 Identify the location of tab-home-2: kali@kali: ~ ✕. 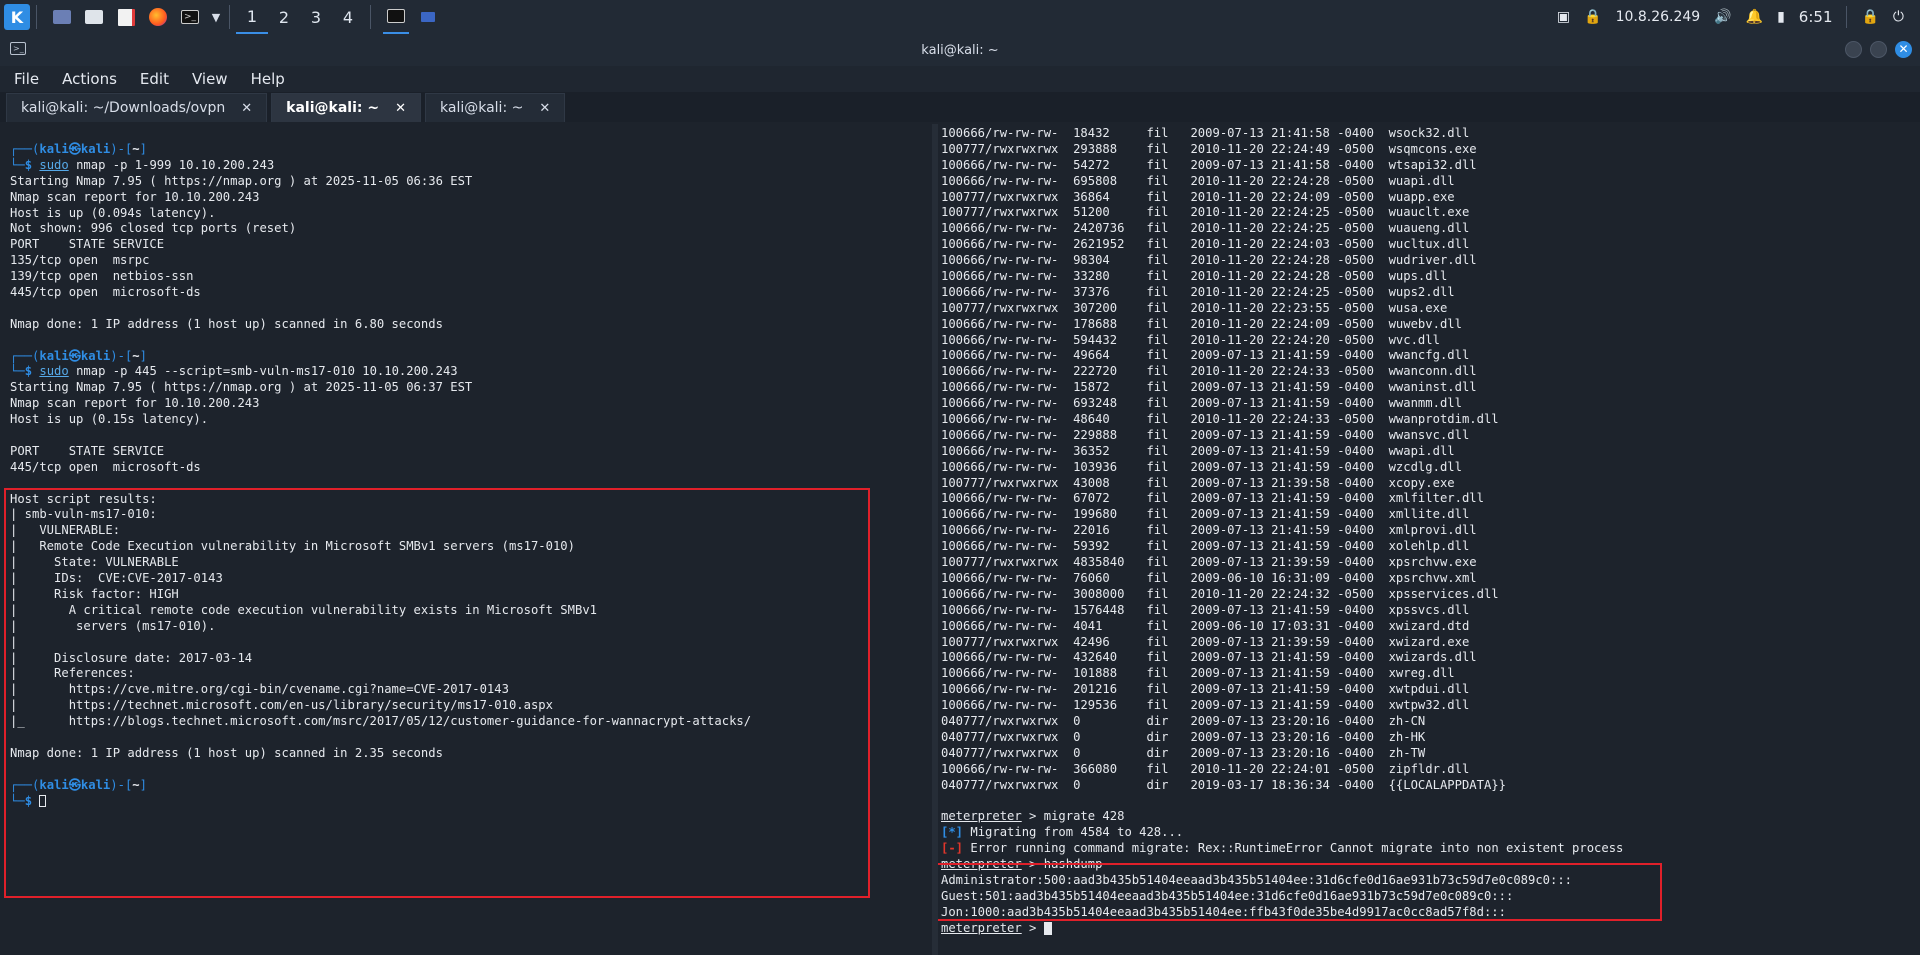
(495, 107).